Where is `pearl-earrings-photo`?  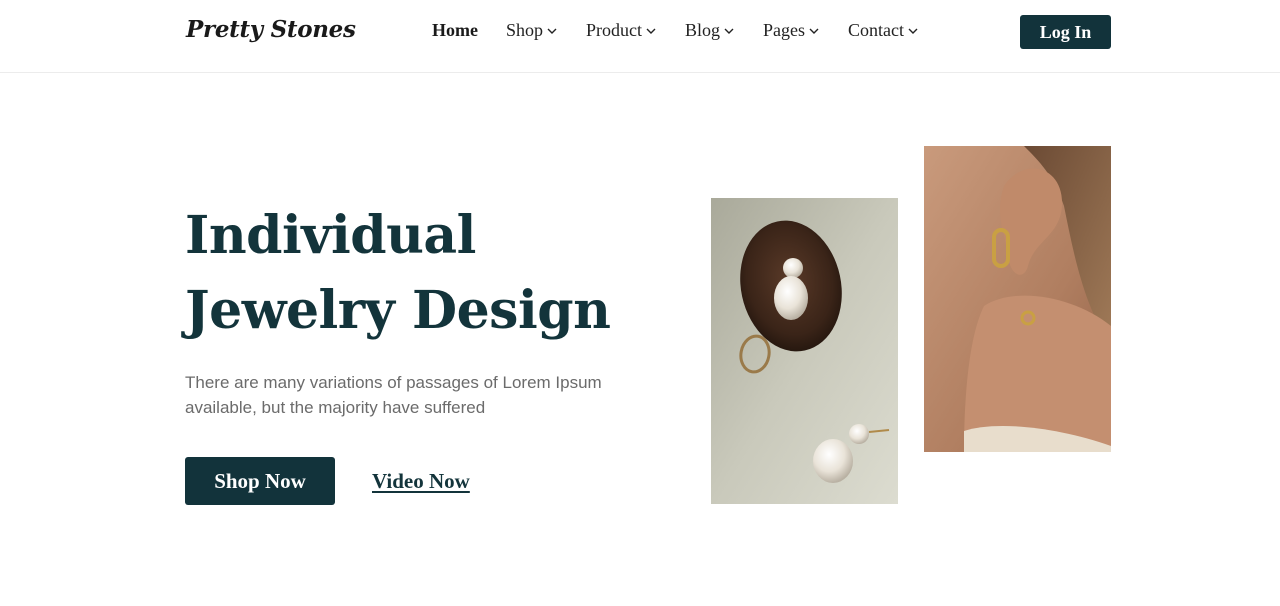
pearl-earrings-photo is located at coordinates (804, 351).